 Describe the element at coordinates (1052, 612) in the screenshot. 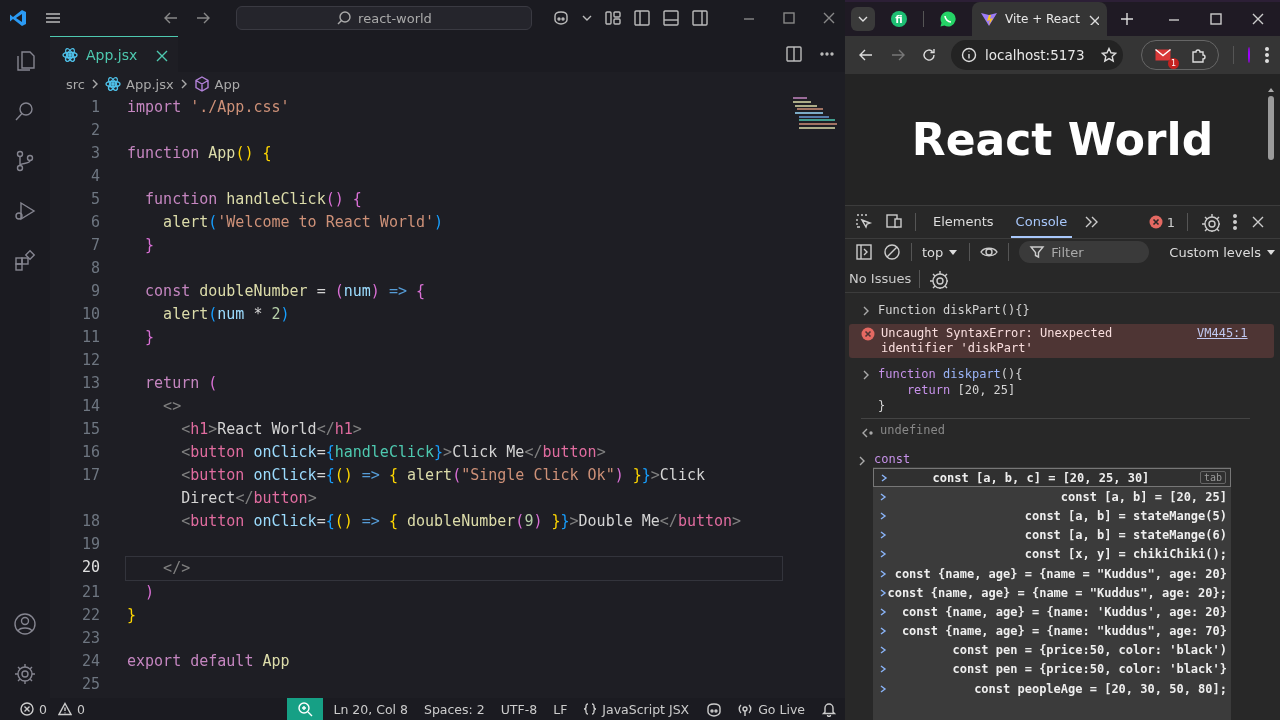

I see `suggestion-item: const {name, age} = {name: 'Kuddus', age: 20}` at that location.